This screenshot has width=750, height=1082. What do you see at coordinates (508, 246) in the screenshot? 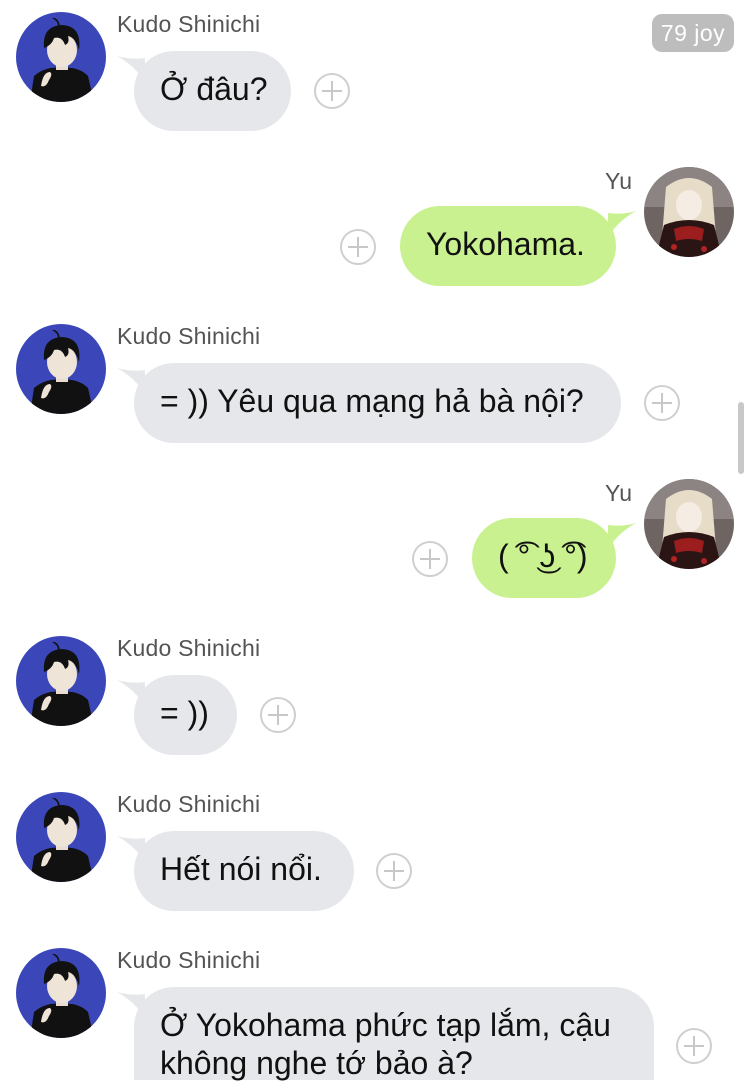
I see `message-bubble: Yokohama.` at bounding box center [508, 246].